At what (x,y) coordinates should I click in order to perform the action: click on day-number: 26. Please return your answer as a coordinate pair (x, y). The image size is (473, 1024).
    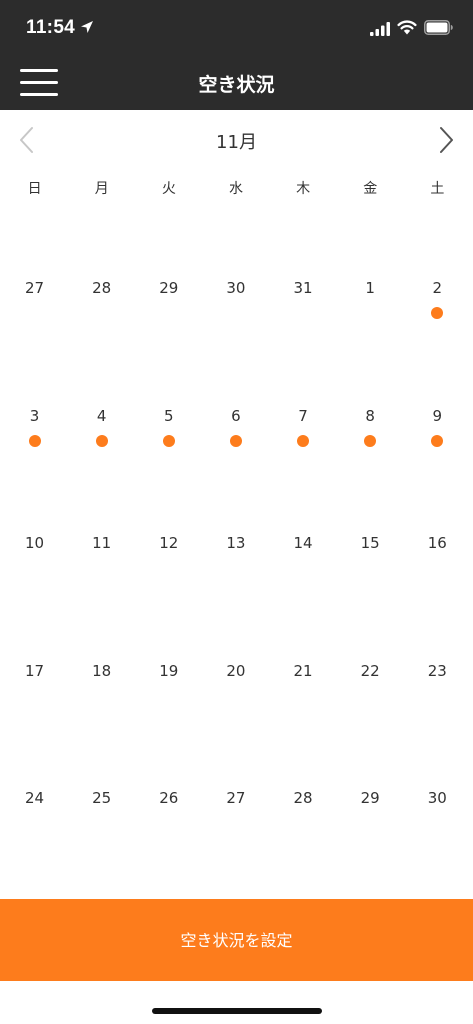
    Looking at the image, I should click on (169, 798).